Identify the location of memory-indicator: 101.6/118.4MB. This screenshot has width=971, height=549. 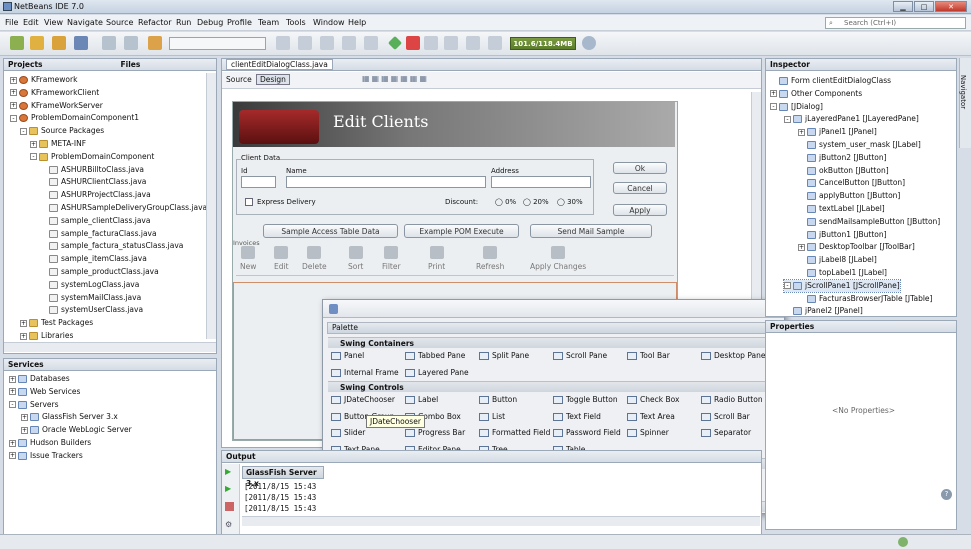
(543, 43).